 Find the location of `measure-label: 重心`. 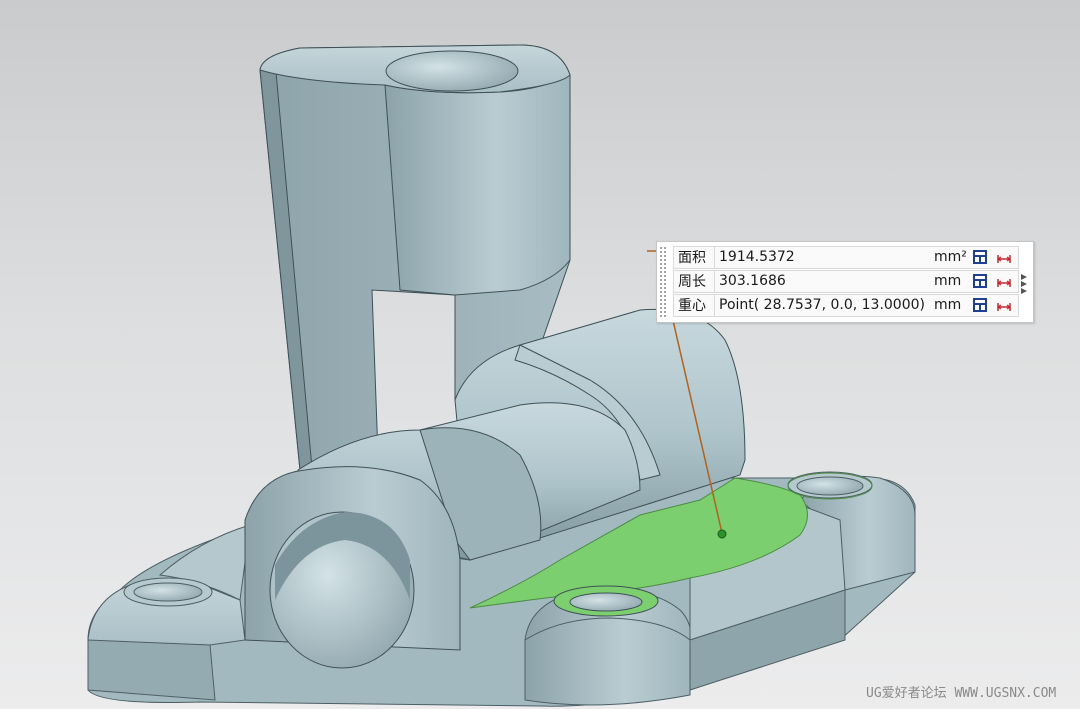

measure-label: 重心 is located at coordinates (692, 306).